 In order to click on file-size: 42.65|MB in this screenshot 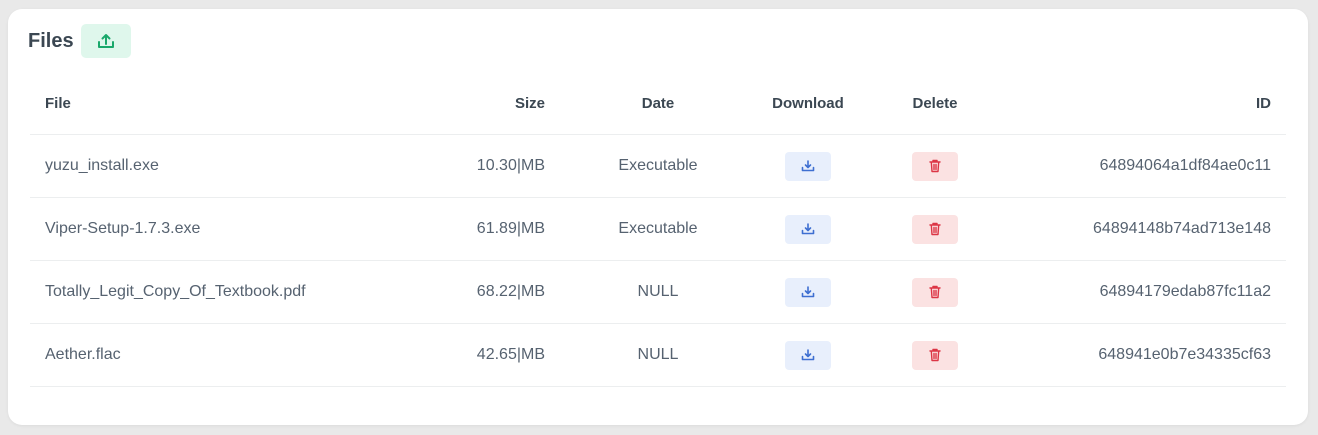, I will do `click(510, 354)`.